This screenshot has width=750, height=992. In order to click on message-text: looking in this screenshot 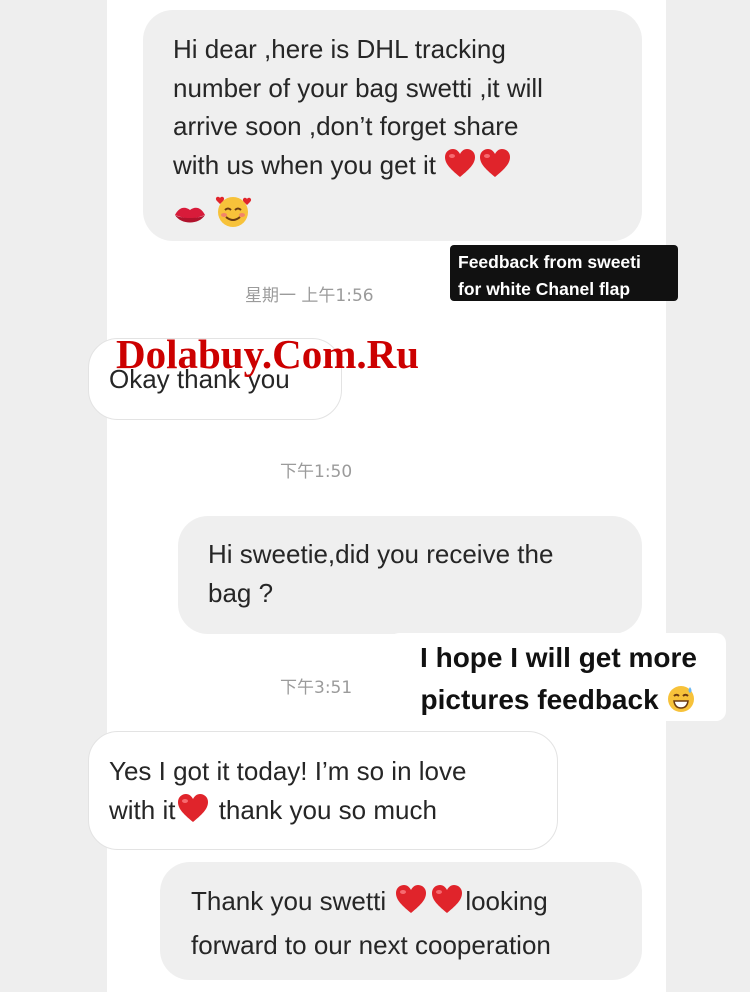, I will do `click(506, 901)`.